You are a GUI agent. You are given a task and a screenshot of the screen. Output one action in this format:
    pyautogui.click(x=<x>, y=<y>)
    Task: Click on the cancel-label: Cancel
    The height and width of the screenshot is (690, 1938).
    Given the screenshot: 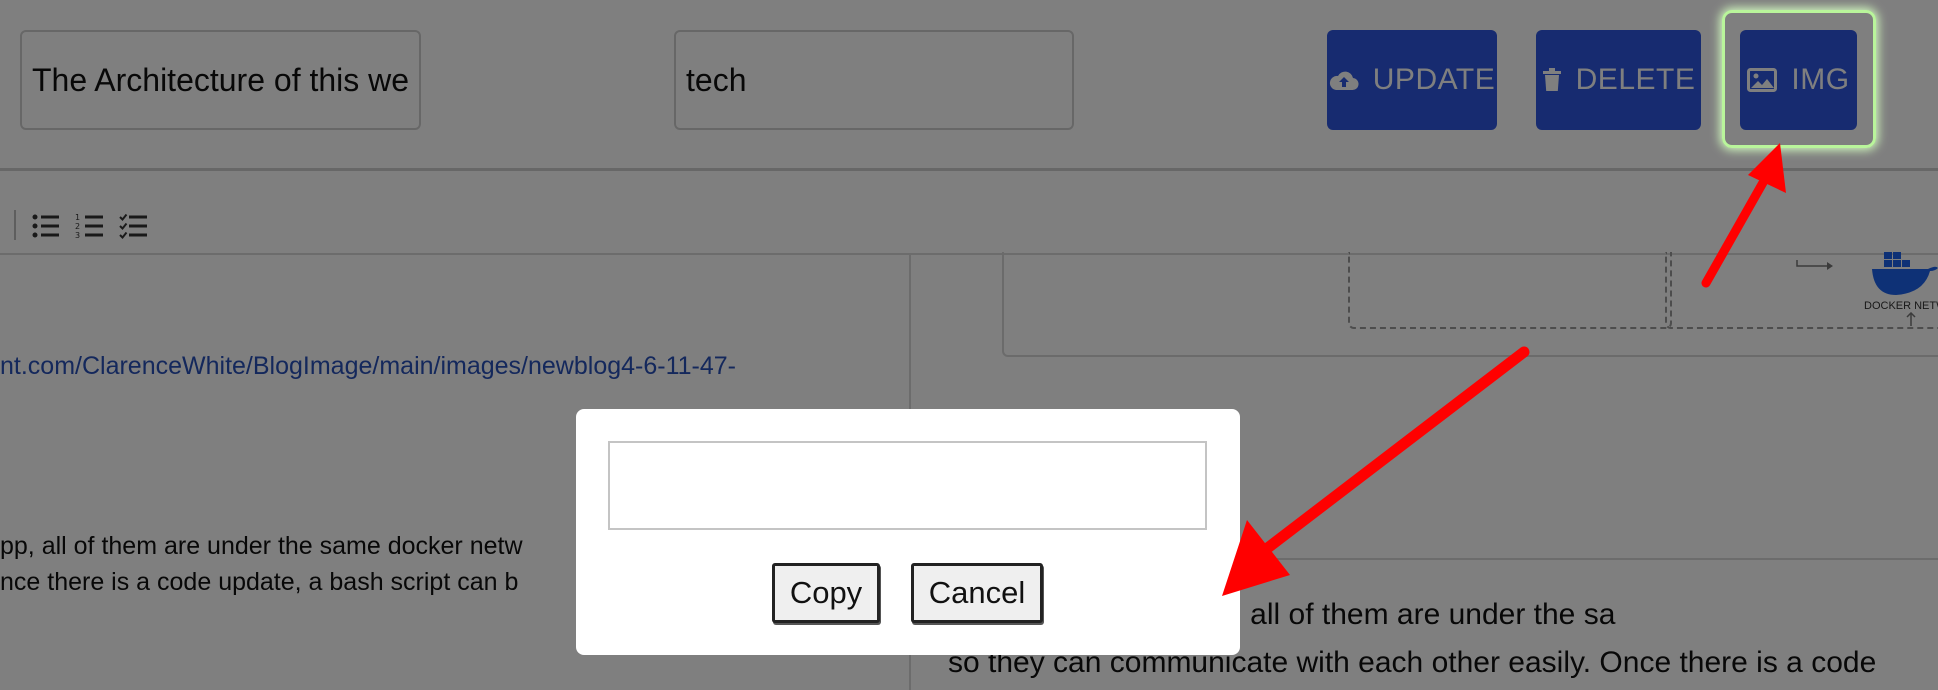 What is the action you would take?
    pyautogui.click(x=977, y=592)
    